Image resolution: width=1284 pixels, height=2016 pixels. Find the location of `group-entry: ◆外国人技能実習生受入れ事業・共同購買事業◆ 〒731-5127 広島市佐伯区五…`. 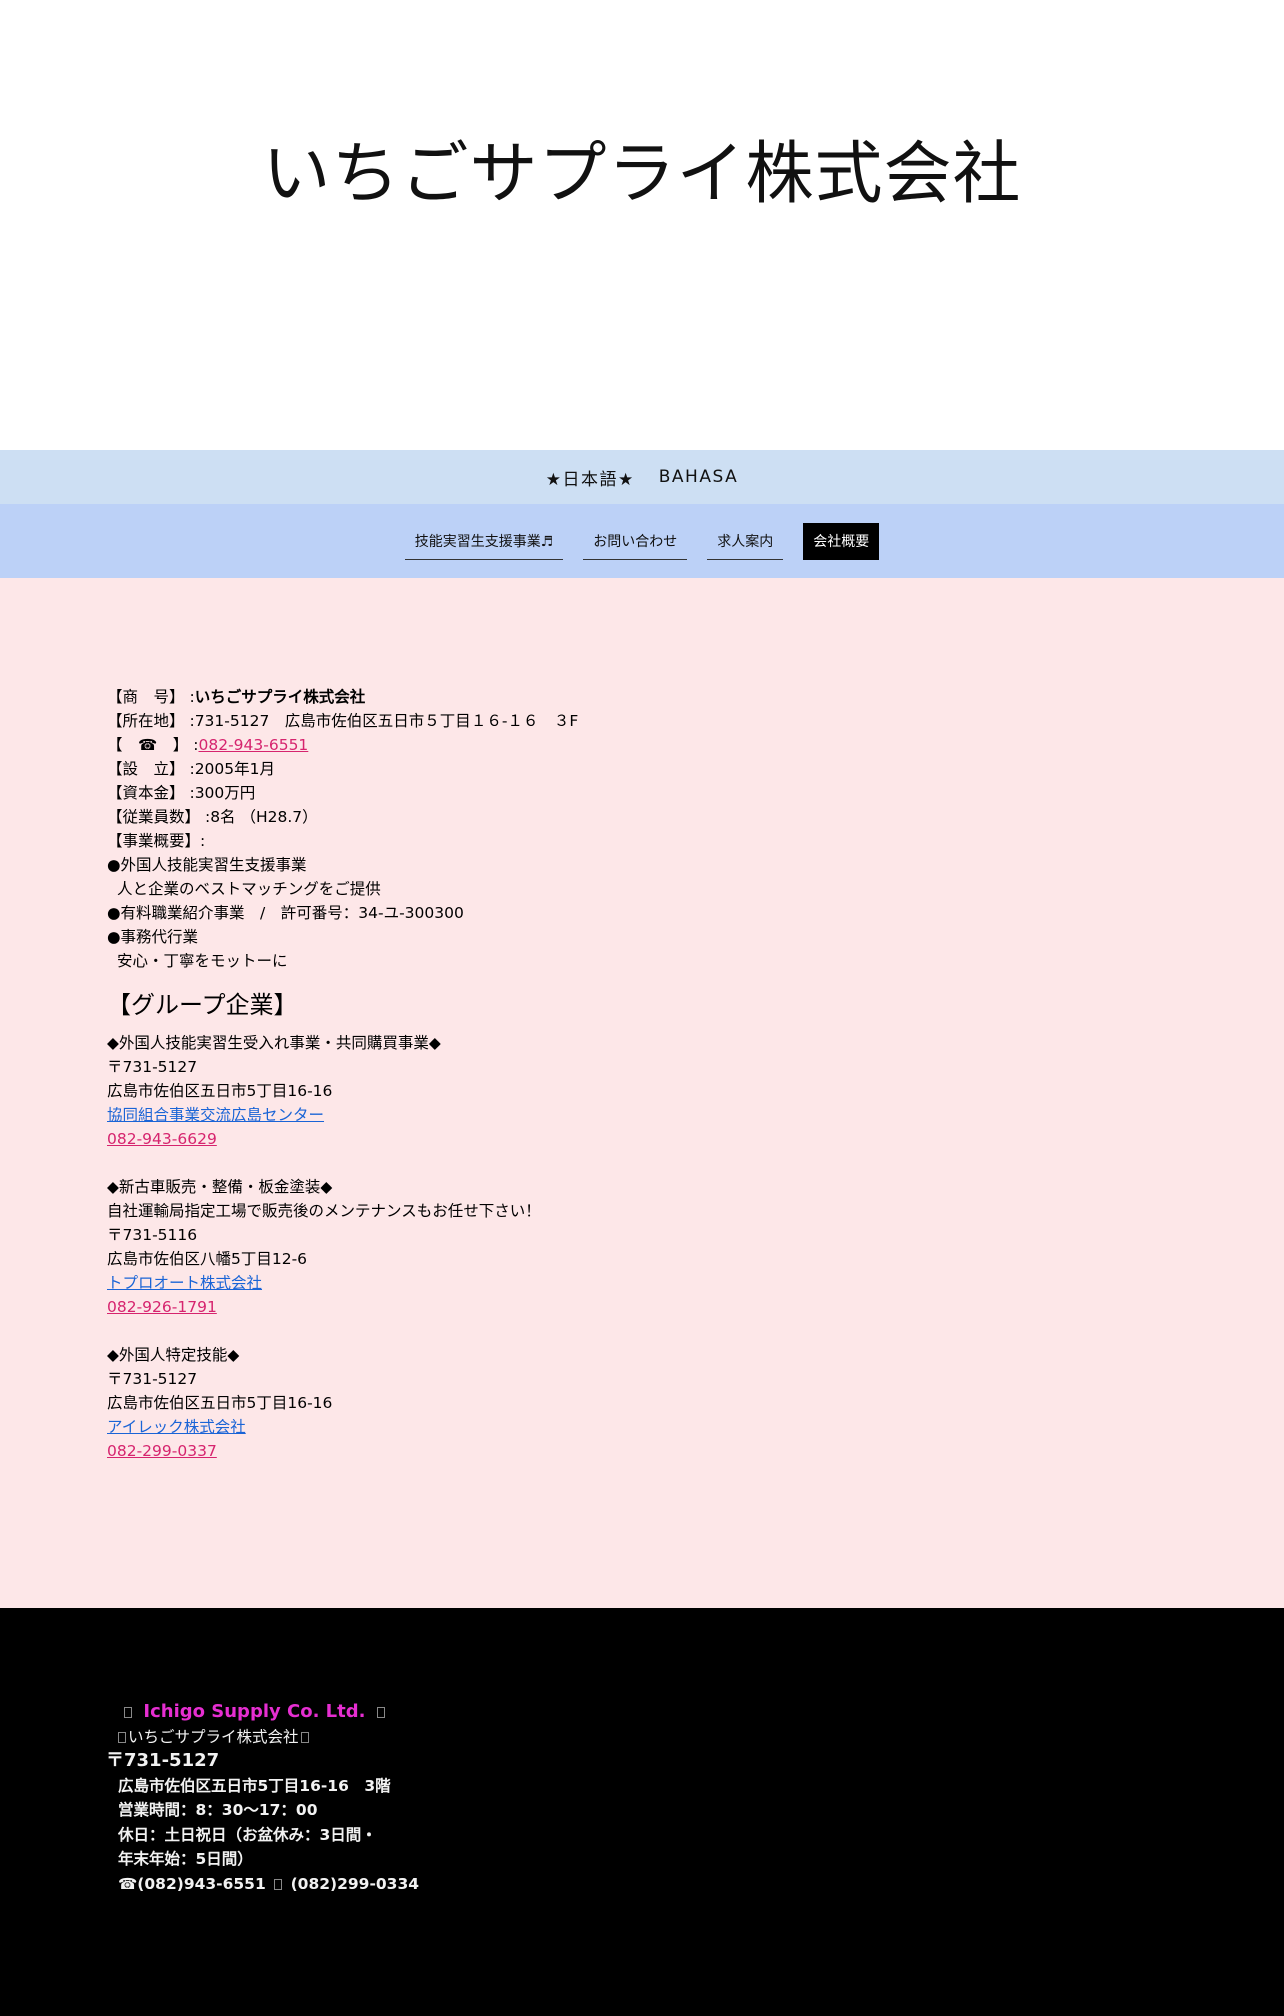

group-entry: ◆外国人技能実習生受入れ事業・共同購買事業◆ 〒731-5127 広島市佐伯区五… is located at coordinates (695, 1091).